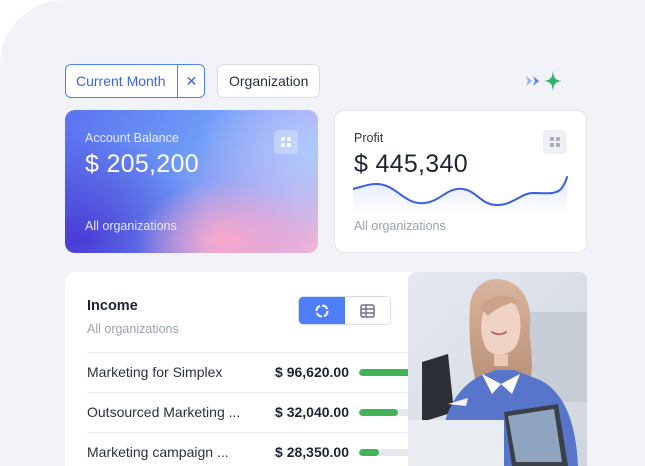 The width and height of the screenshot is (645, 466). Describe the element at coordinates (121, 81) in the screenshot. I see `filter-chip-label: Current Month` at that location.